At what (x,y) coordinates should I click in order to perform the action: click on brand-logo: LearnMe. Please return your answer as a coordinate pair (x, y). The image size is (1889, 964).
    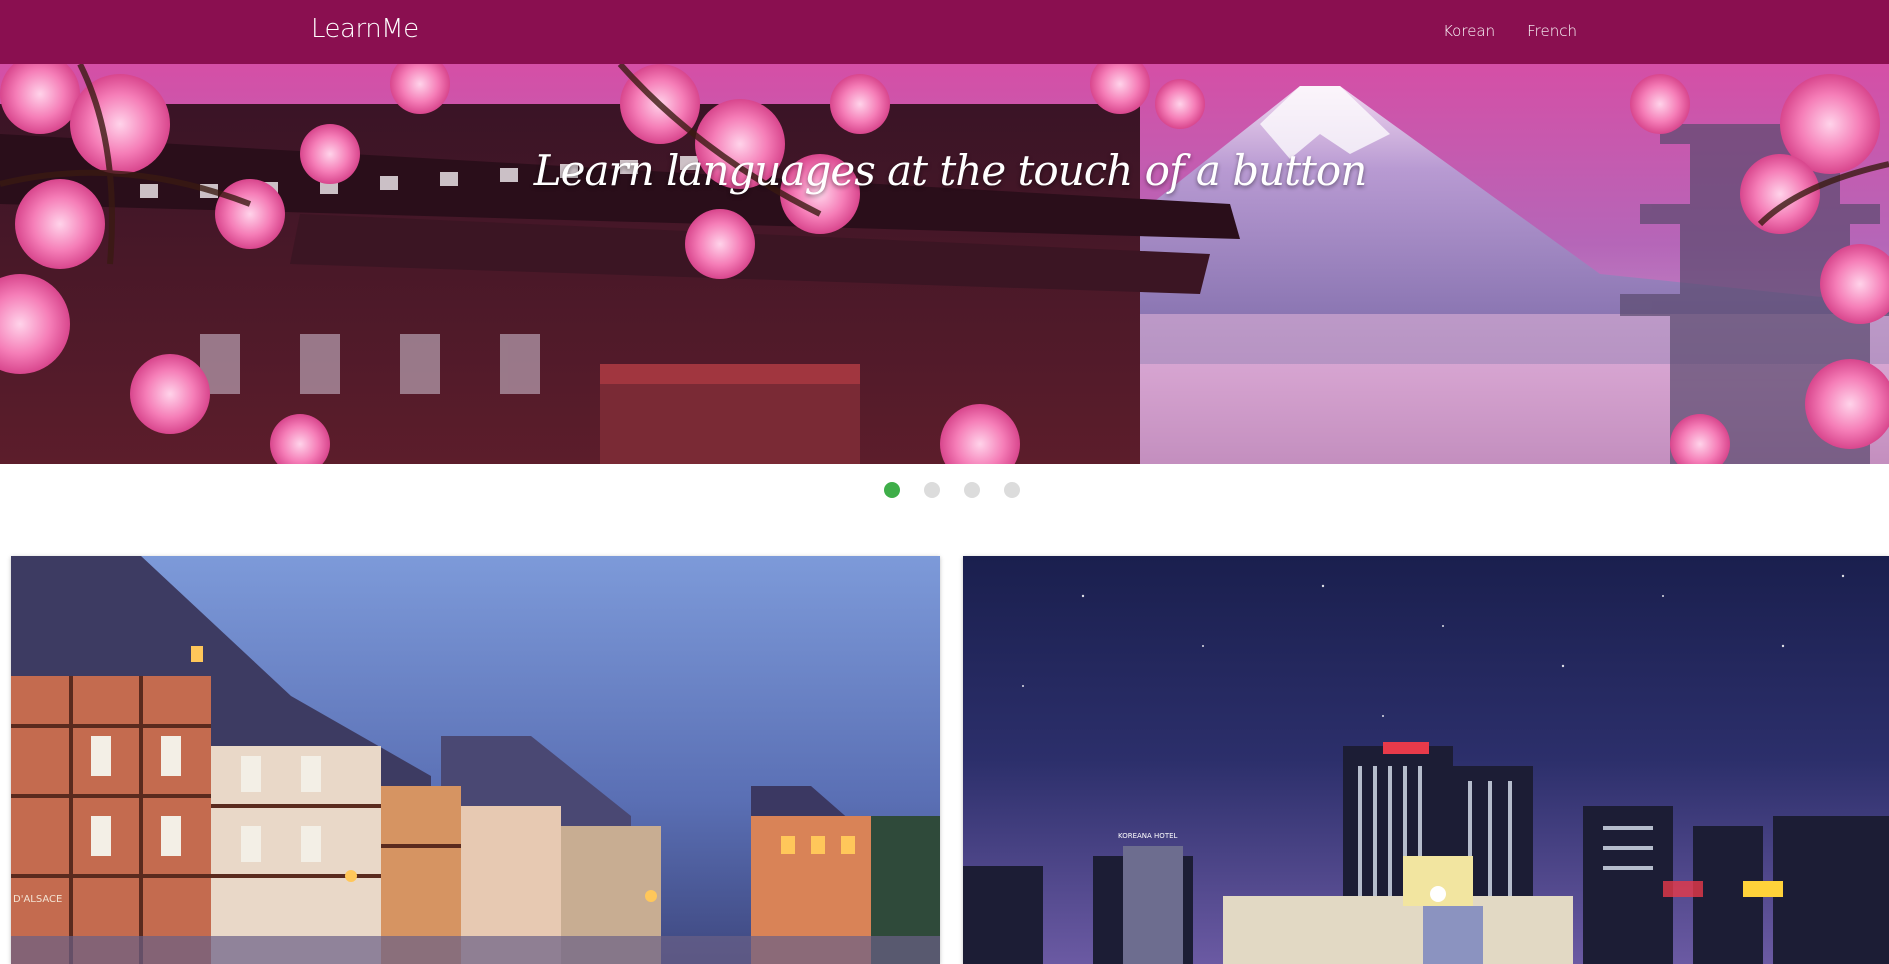
    Looking at the image, I should click on (365, 29).